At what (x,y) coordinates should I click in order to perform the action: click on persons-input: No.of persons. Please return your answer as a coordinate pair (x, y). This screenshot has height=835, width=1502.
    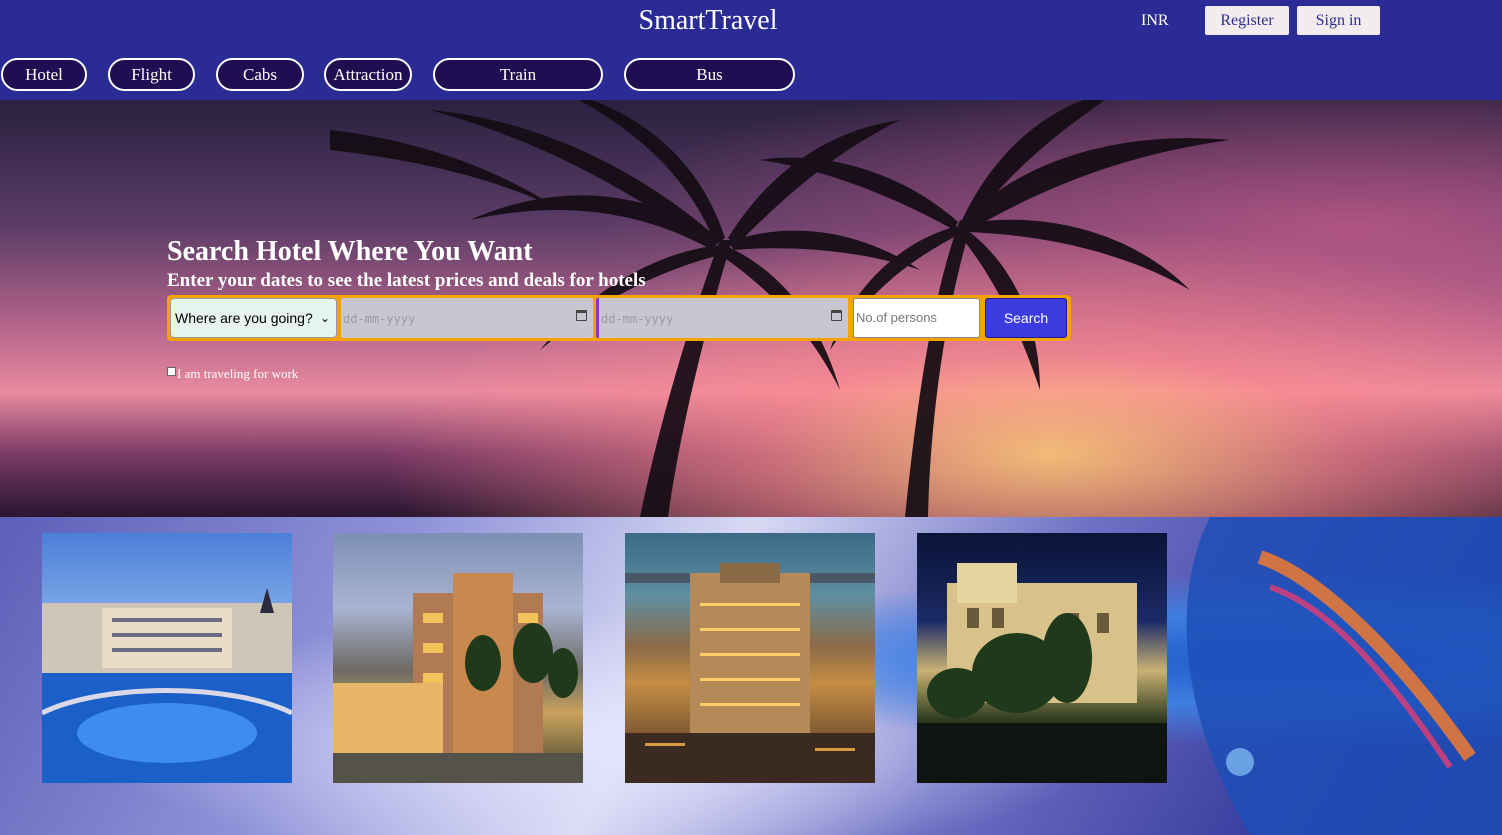
    Looking at the image, I should click on (916, 318).